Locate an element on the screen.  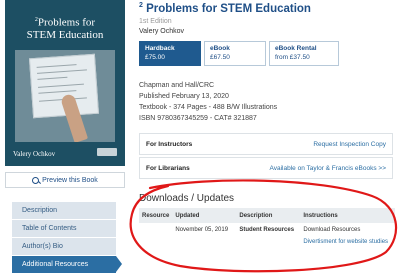
preview-book-button: Preview this Book is located at coordinates (65, 180).